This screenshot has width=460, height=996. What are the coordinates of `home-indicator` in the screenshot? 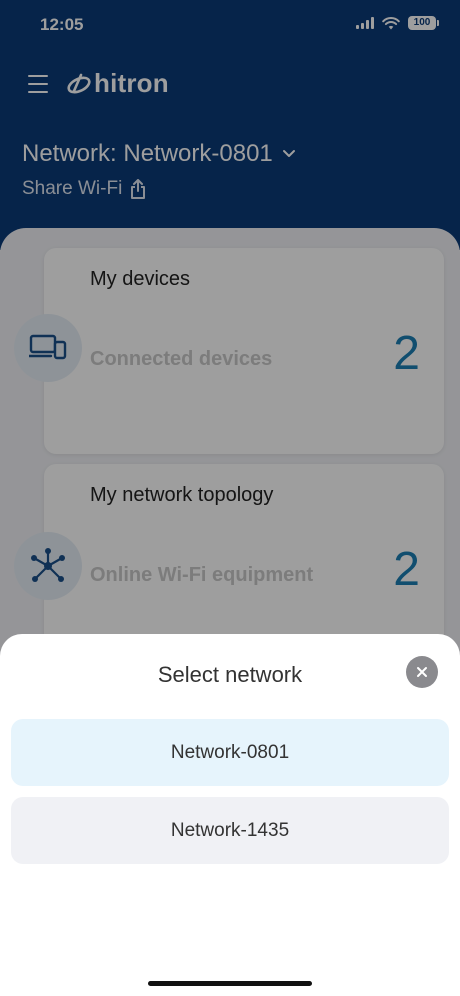 It's located at (230, 983).